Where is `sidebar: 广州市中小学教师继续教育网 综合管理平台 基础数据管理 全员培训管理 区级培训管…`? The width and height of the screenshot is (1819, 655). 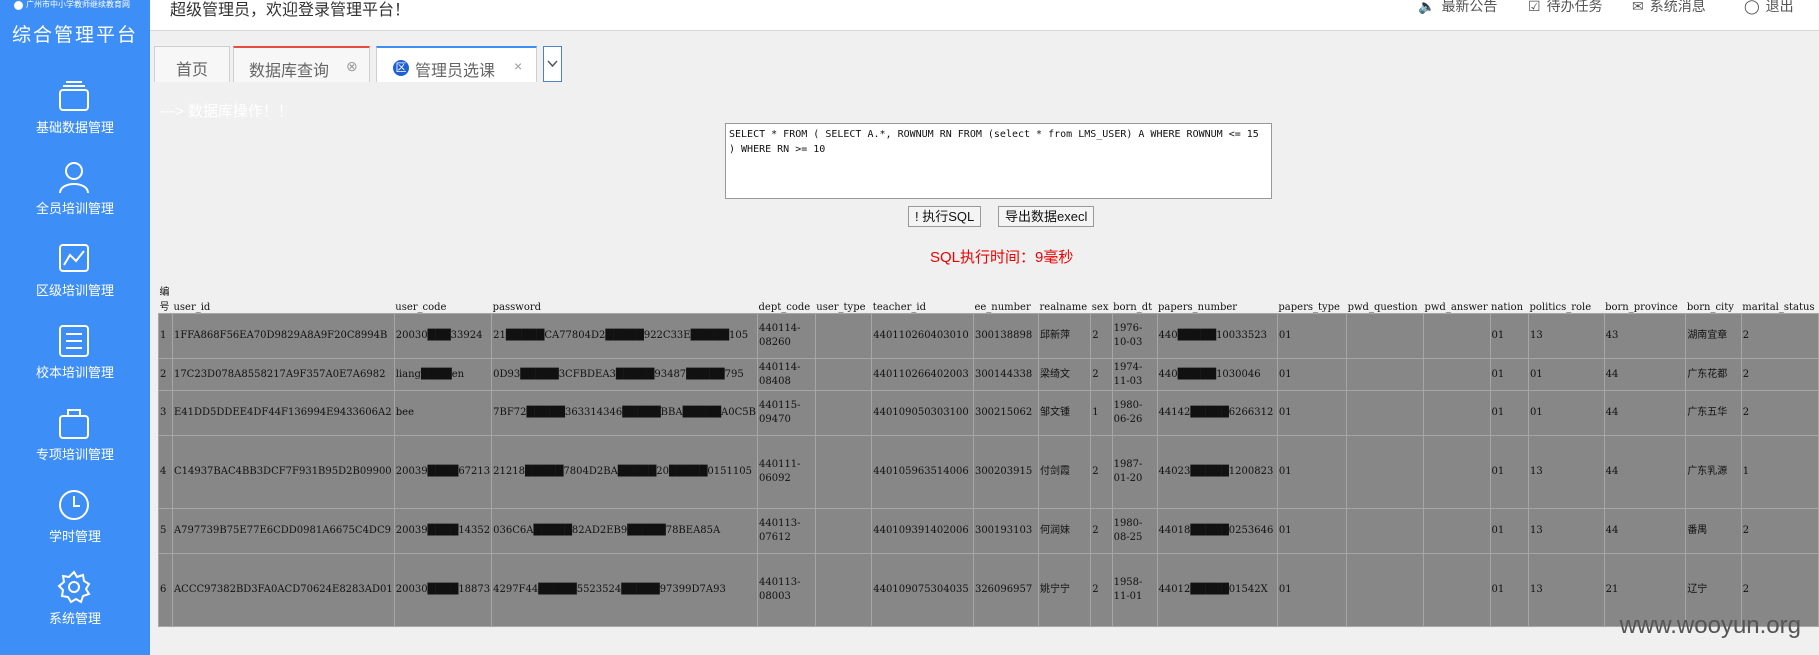 sidebar: 广州市中小学教师继续教育网 综合管理平台 基础数据管理 全员培训管理 区级培训管… is located at coordinates (75, 327).